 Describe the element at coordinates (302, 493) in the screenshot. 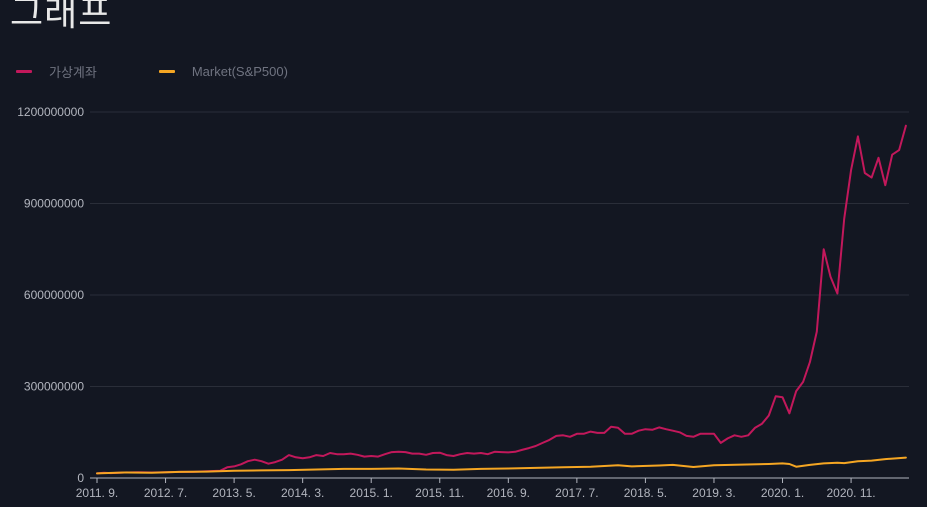

I see `x-tick-label: 2014. 3.` at that location.